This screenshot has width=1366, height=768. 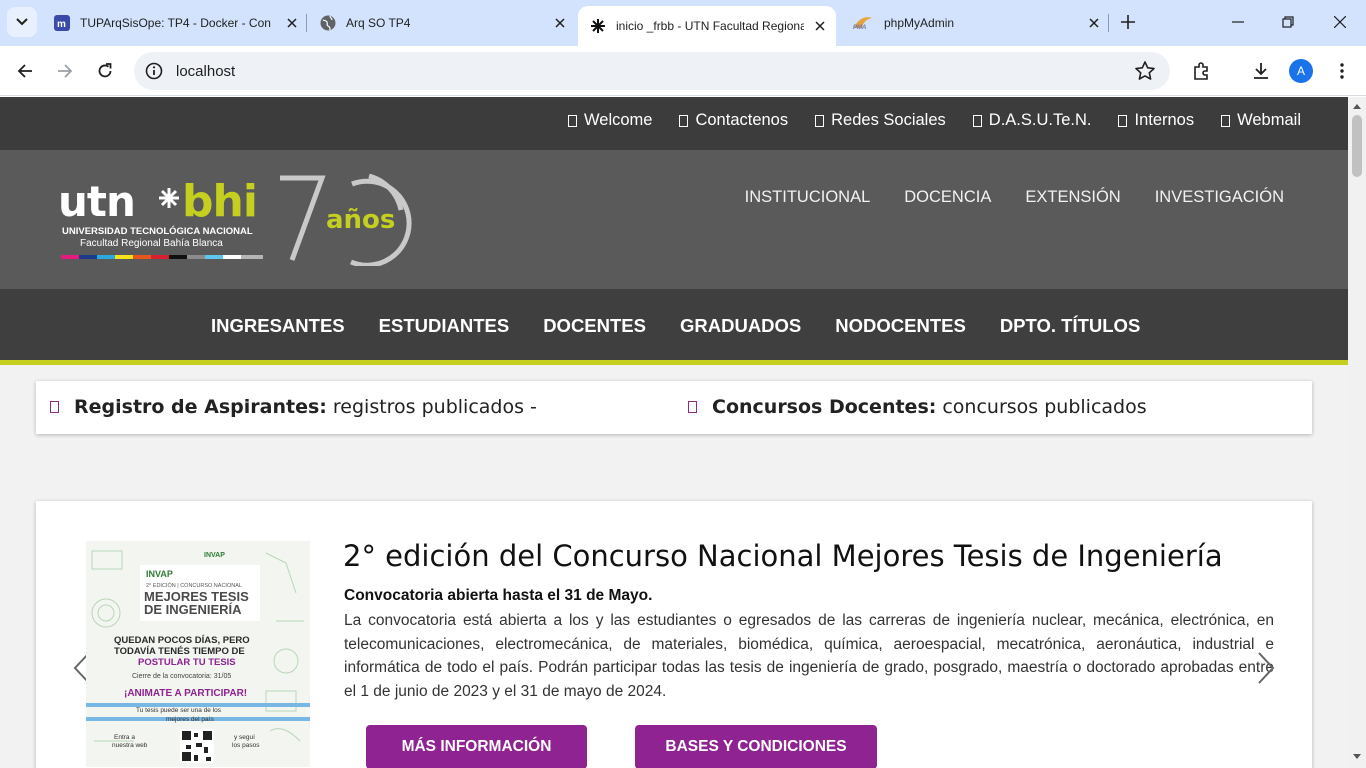 I want to click on reload-icon, so click(x=105, y=70).